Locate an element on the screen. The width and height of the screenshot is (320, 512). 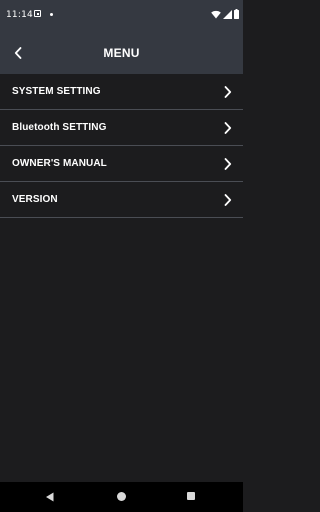
triangle-back-icon is located at coordinates (50, 497).